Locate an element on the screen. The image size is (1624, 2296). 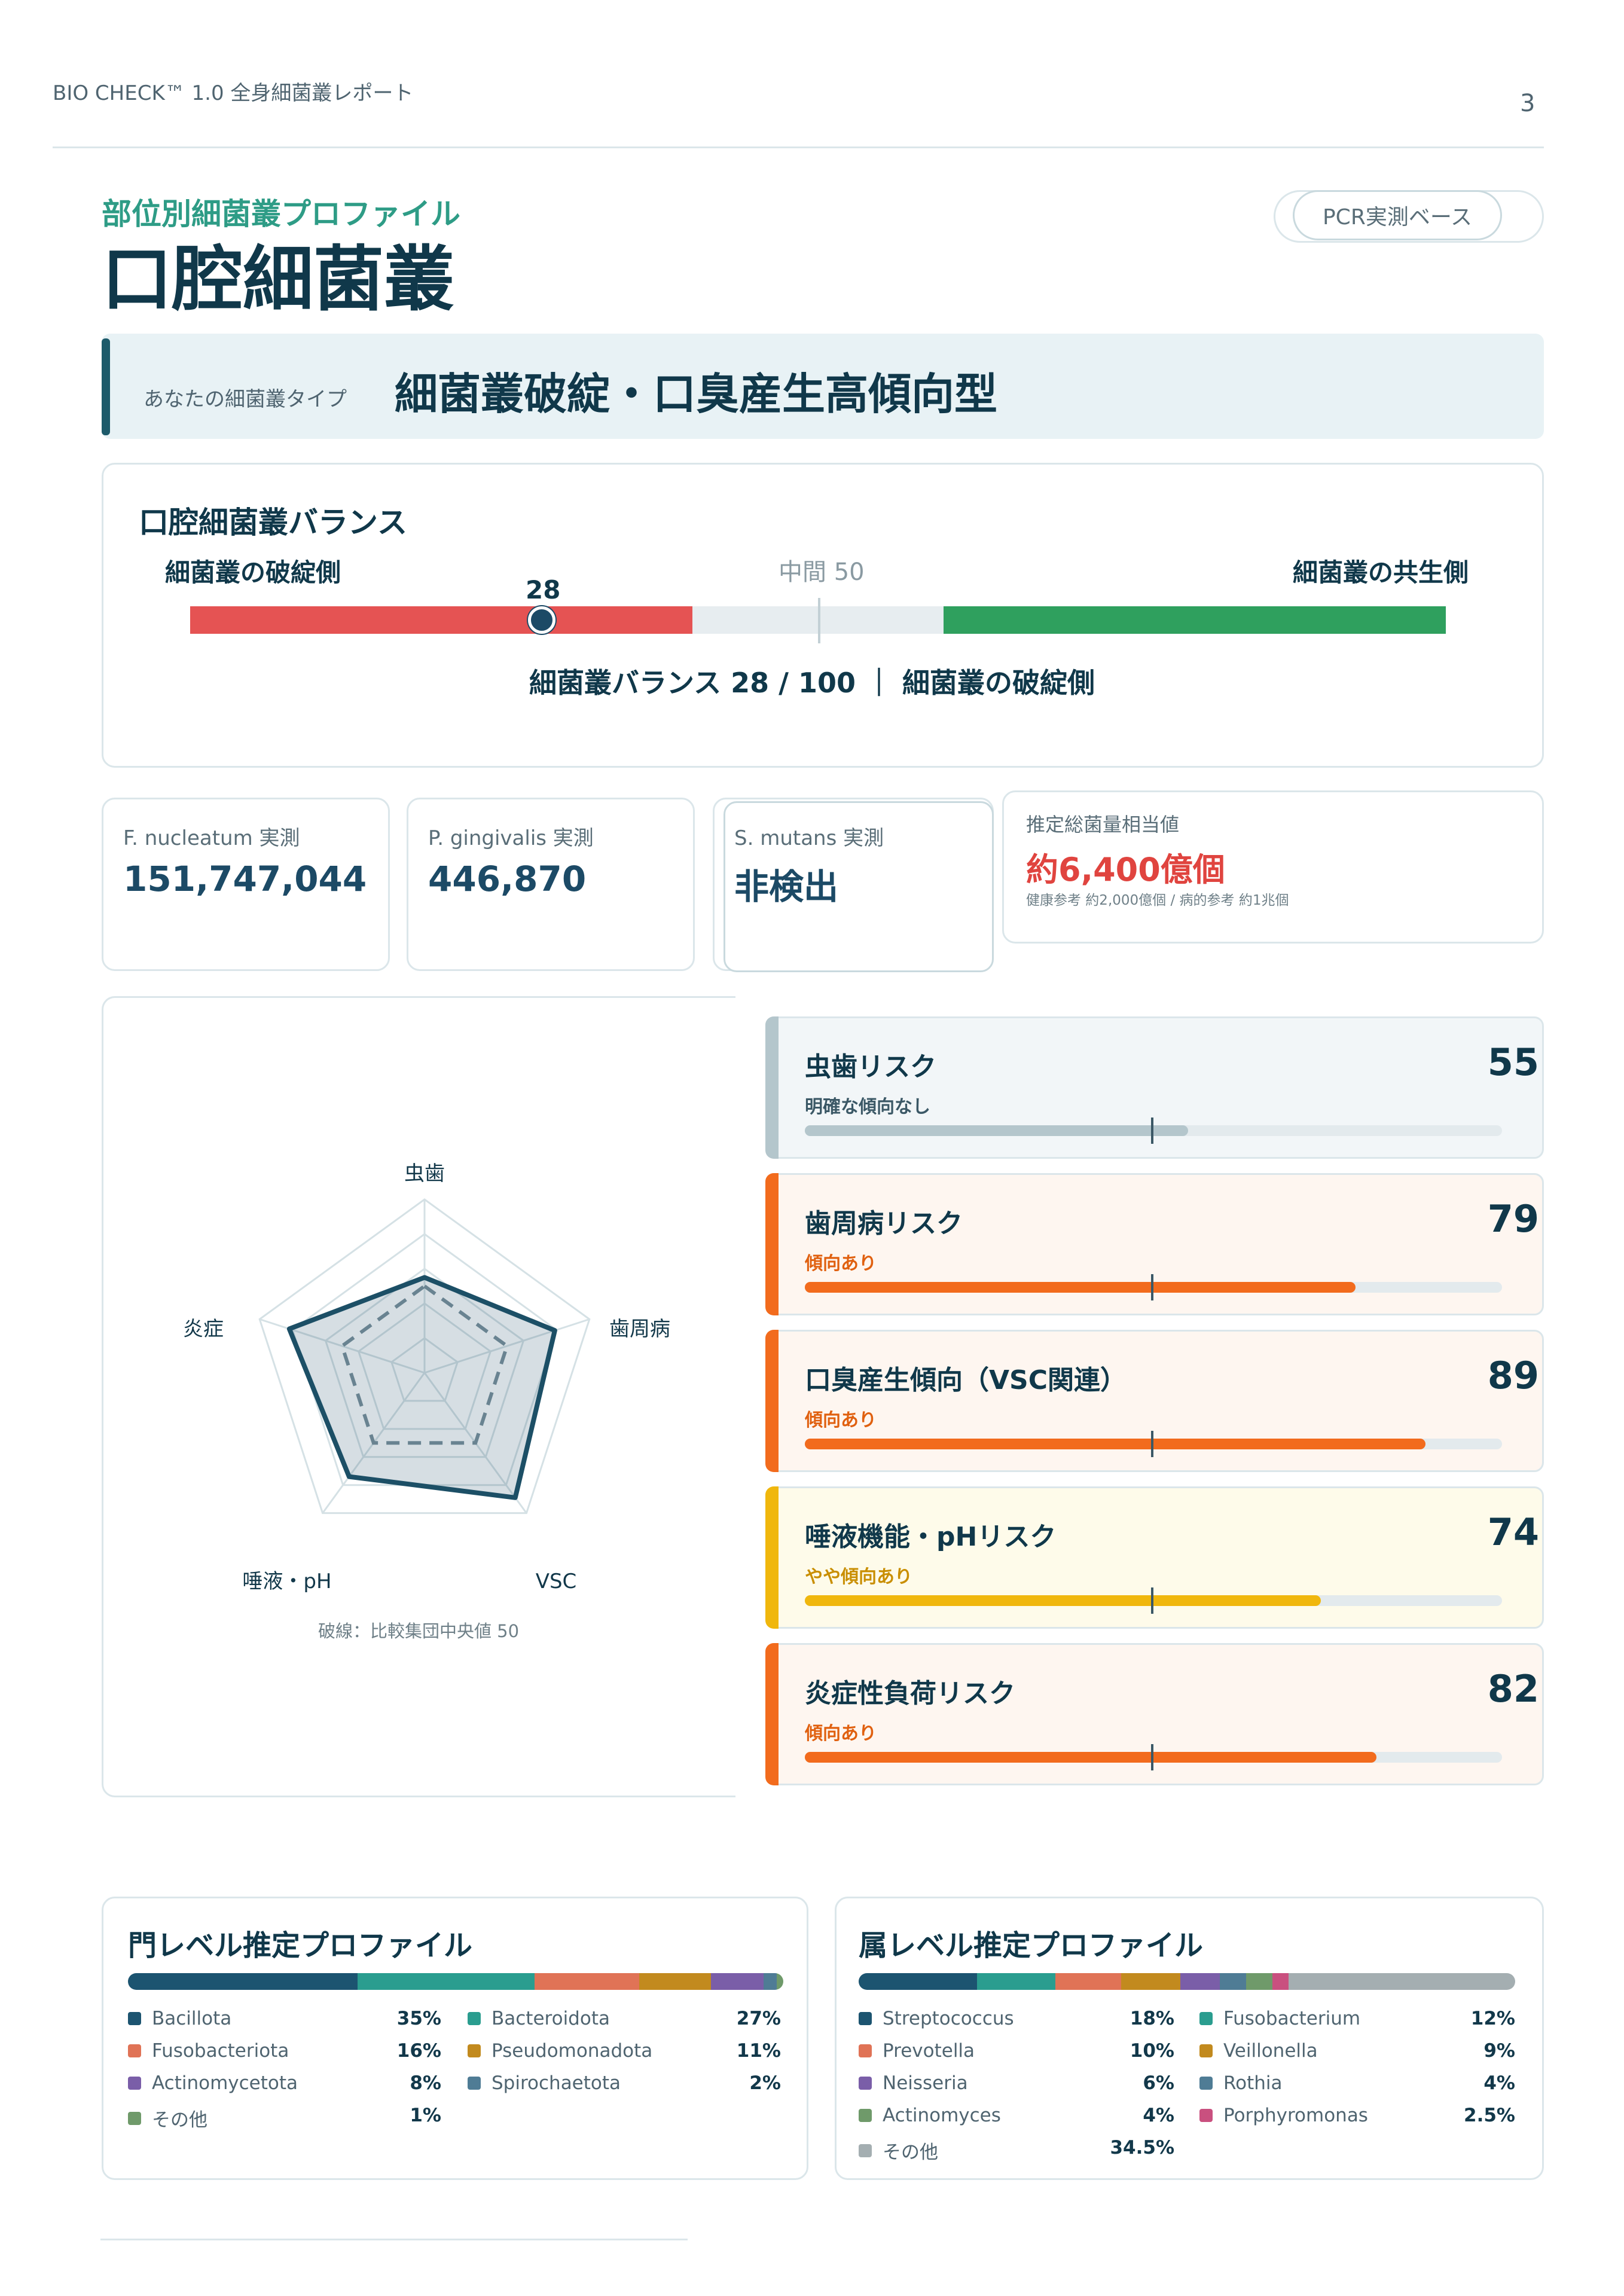
phylum-stacked-bar is located at coordinates (455, 1981).